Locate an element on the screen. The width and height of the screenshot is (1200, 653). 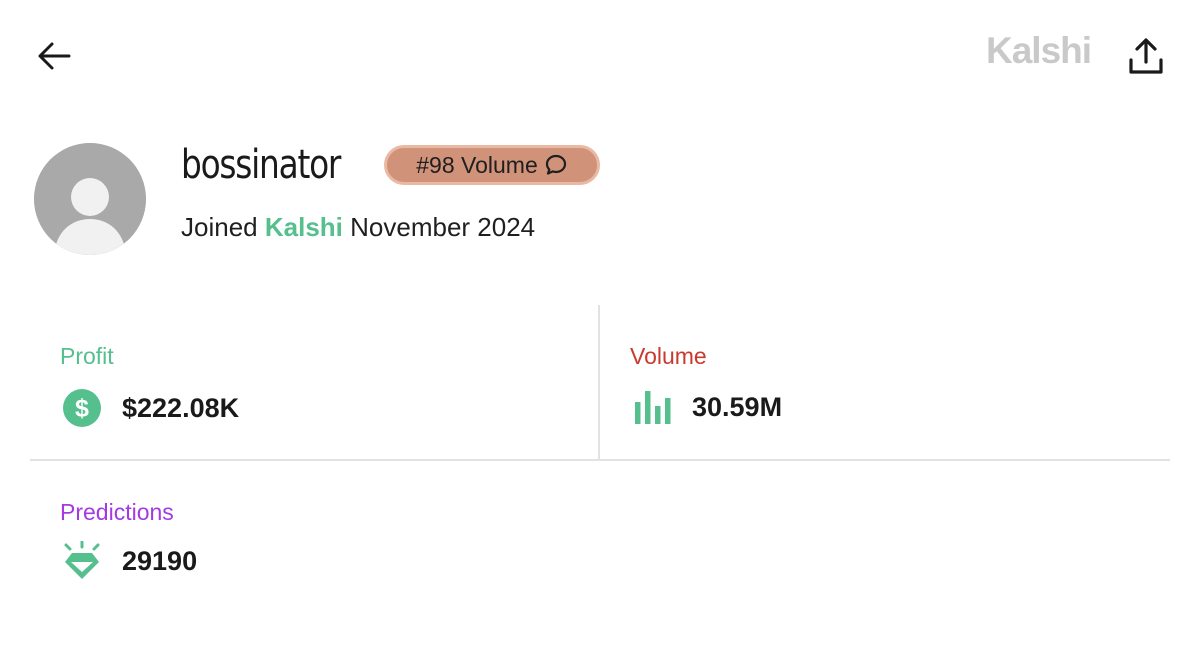
avatar is located at coordinates (90, 199).